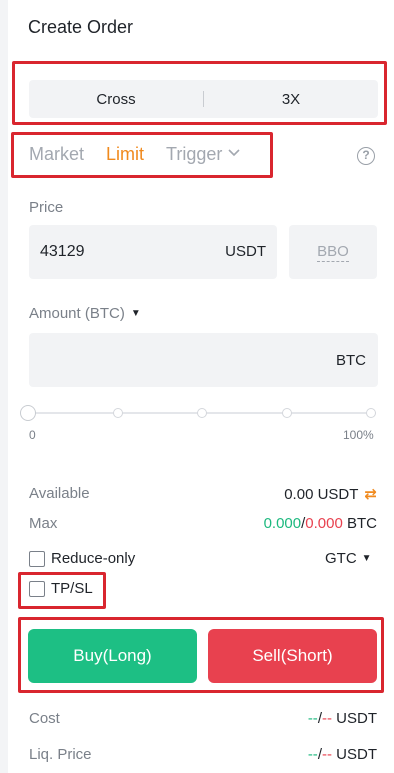 The height and width of the screenshot is (773, 394). Describe the element at coordinates (312, 754) in the screenshot. I see `liq-price-long: --` at that location.